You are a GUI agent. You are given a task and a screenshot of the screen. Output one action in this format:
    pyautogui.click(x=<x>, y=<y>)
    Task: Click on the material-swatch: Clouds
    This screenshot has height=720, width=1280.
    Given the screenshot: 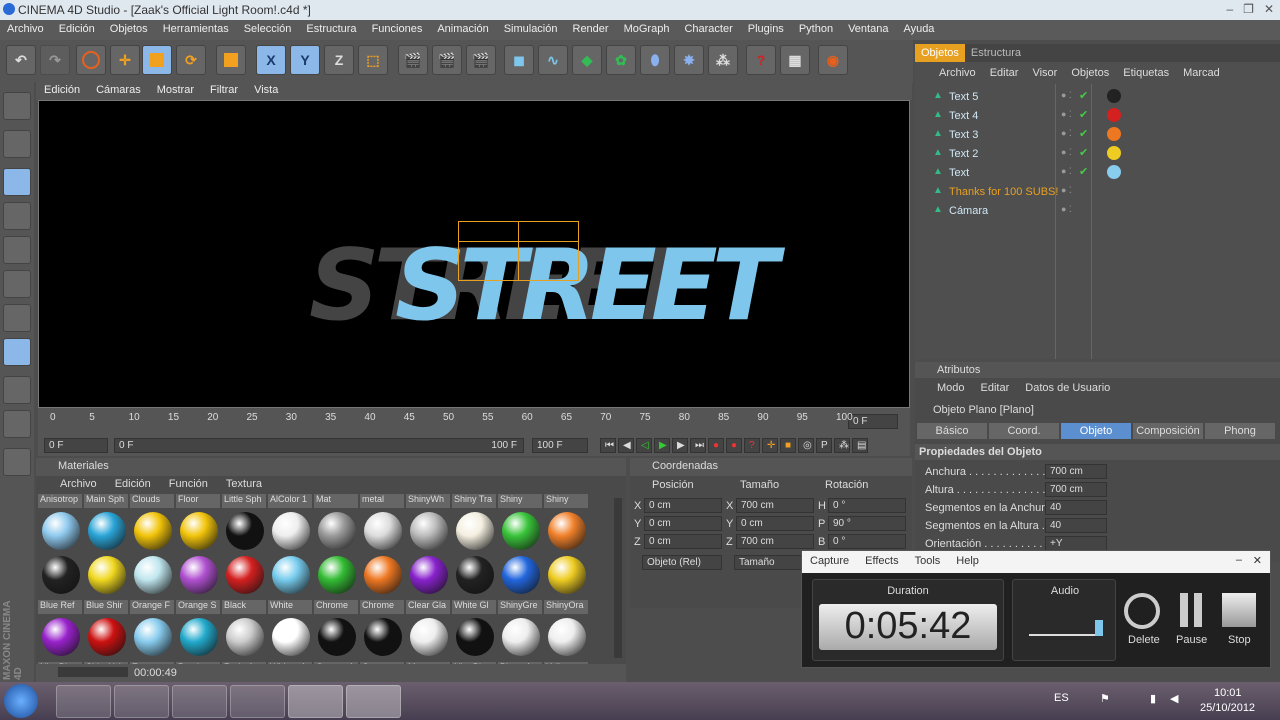 What is the action you would take?
    pyautogui.click(x=152, y=523)
    